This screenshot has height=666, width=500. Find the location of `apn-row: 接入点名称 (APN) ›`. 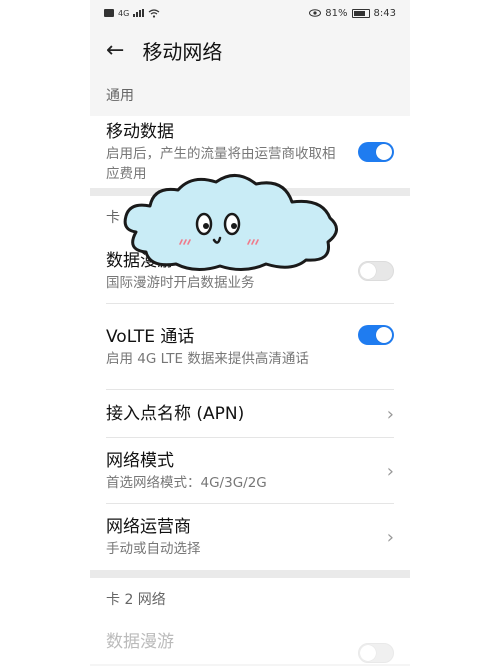

apn-row: 接入点名称 (APN) › is located at coordinates (250, 414).